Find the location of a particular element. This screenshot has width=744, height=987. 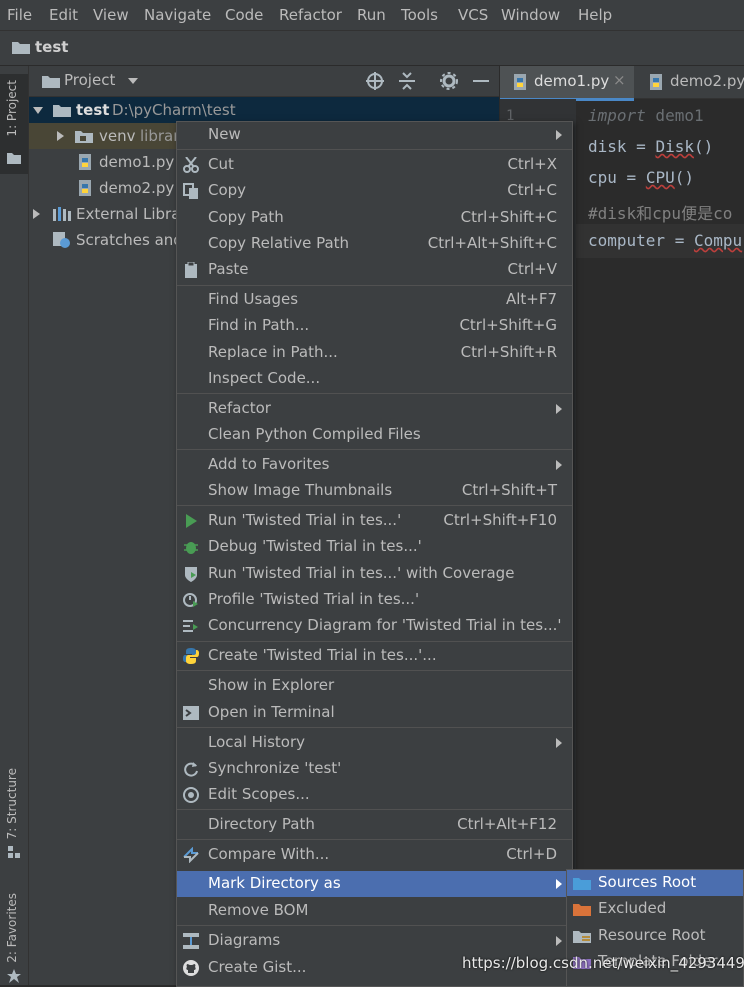

tool-window-project-label: 1: Project is located at coordinates (12, 108).